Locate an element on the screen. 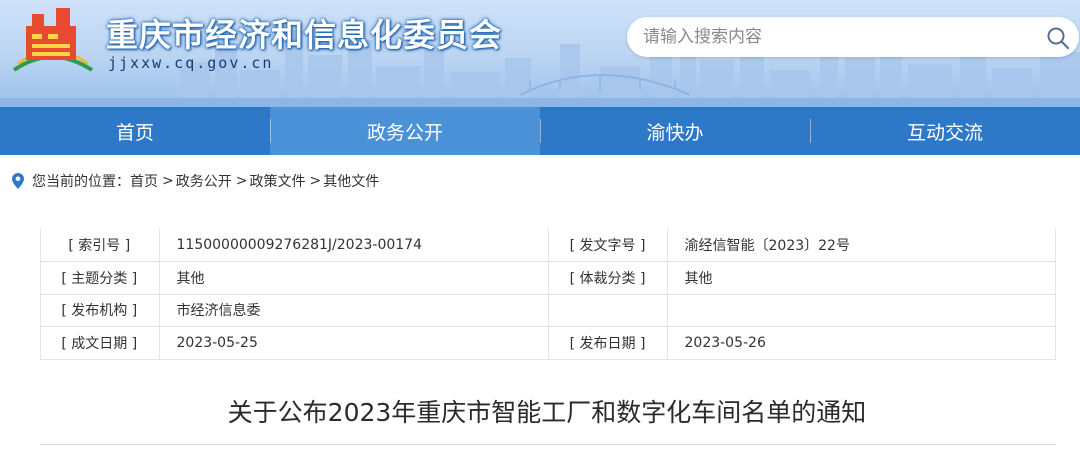  info-label-genre: [ 体裁分类 ] is located at coordinates (607, 278).